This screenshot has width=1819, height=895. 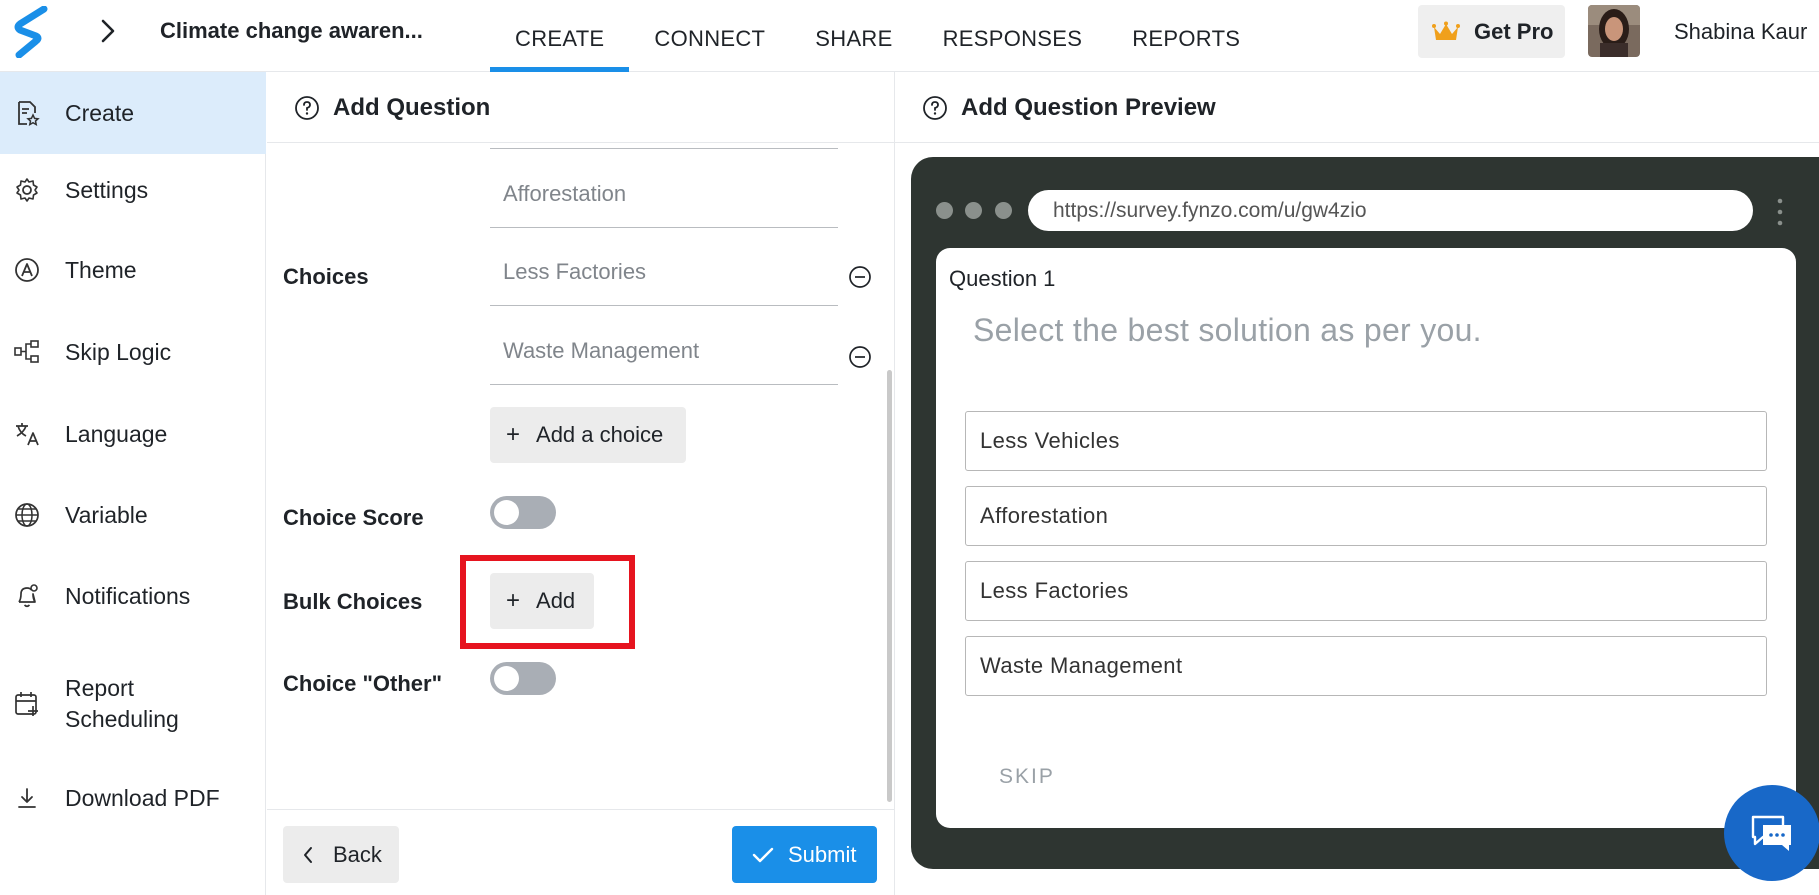 I want to click on globe-icon, so click(x=27, y=515).